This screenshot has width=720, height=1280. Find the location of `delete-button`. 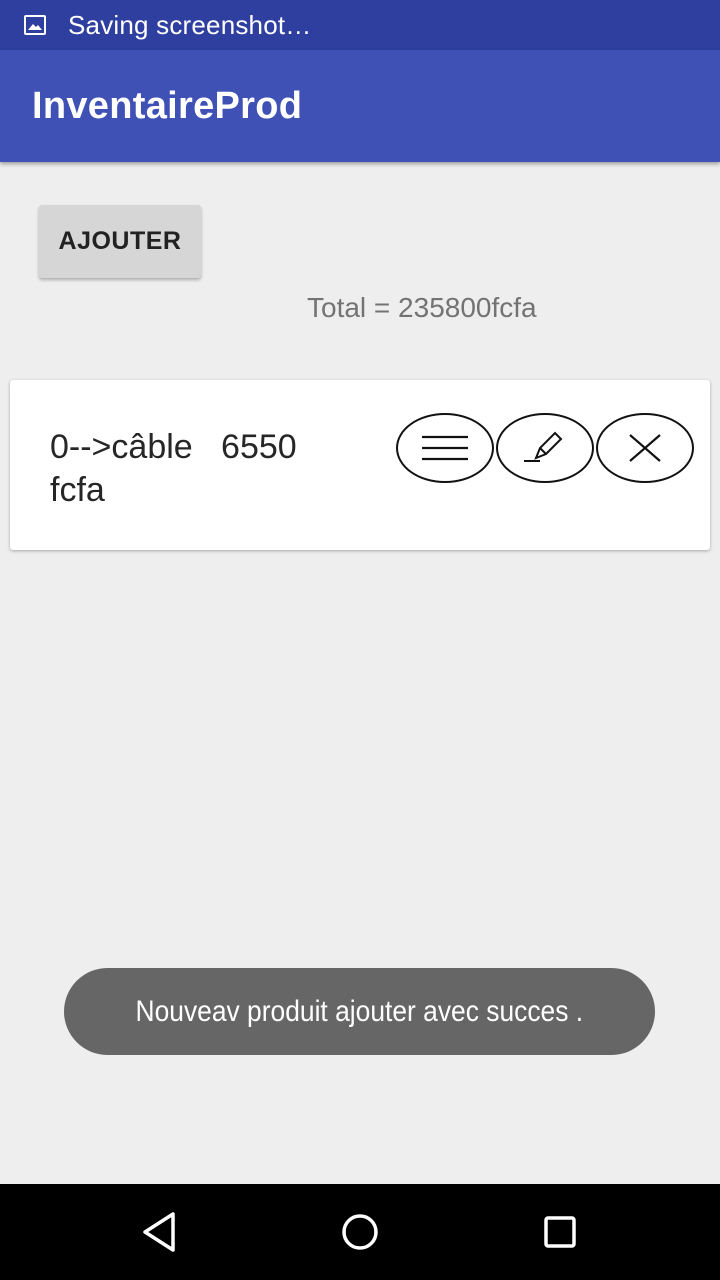

delete-button is located at coordinates (645, 448).